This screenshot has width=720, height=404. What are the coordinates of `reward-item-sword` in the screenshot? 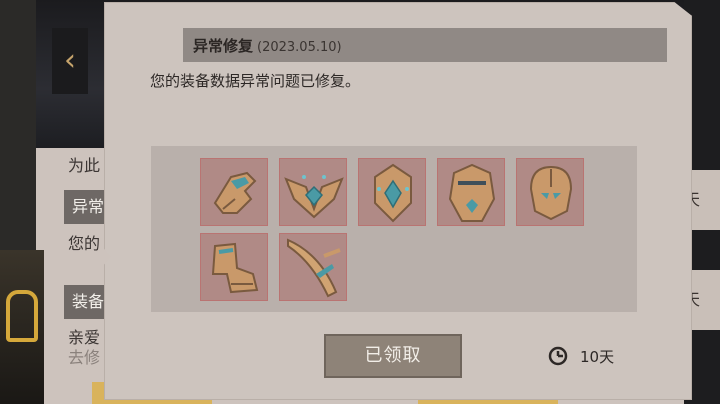 It's located at (313, 267).